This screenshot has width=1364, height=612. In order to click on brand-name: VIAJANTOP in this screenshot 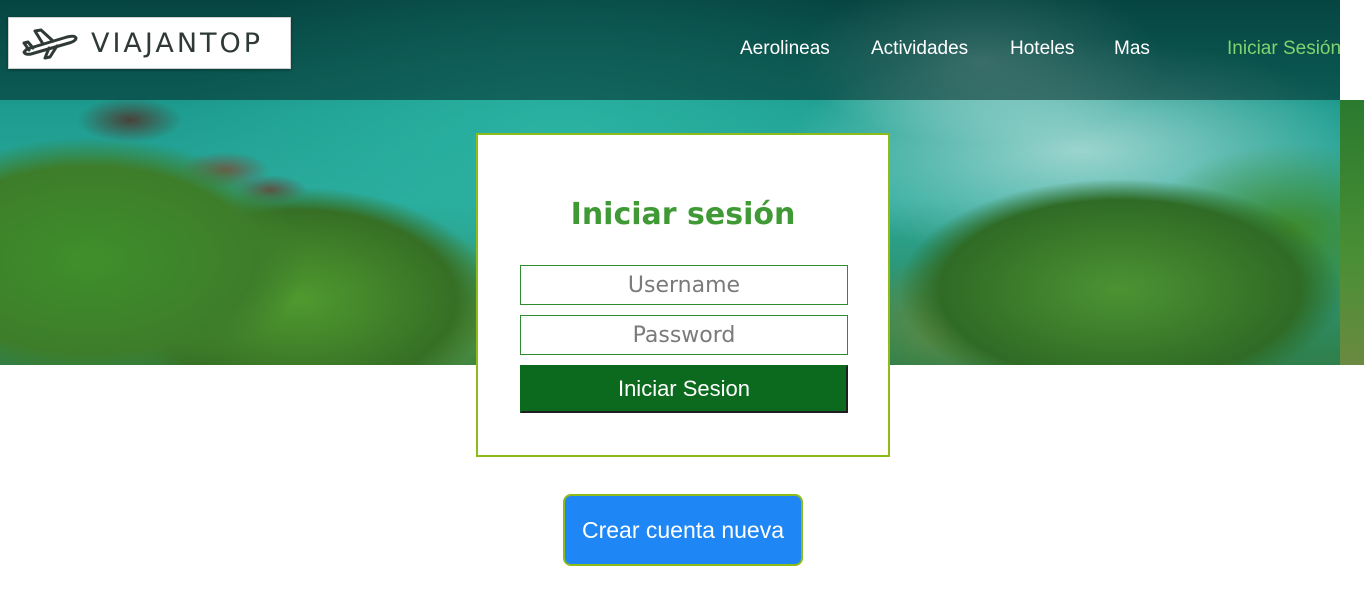, I will do `click(177, 43)`.